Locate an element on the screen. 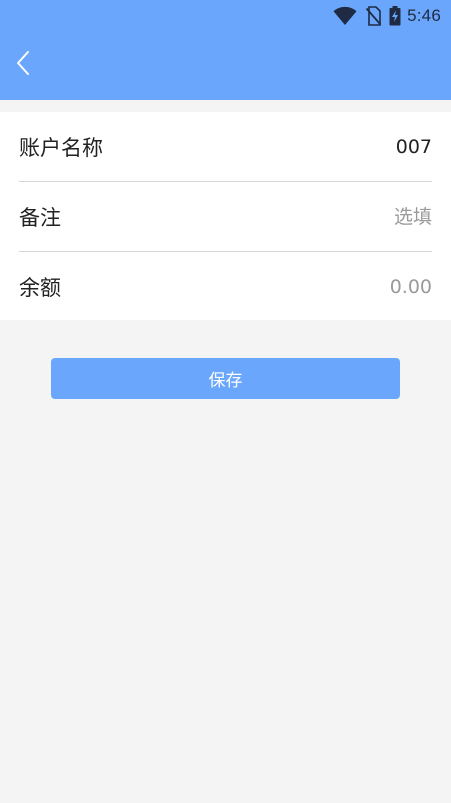  remark-label: 备注 is located at coordinates (40, 217).